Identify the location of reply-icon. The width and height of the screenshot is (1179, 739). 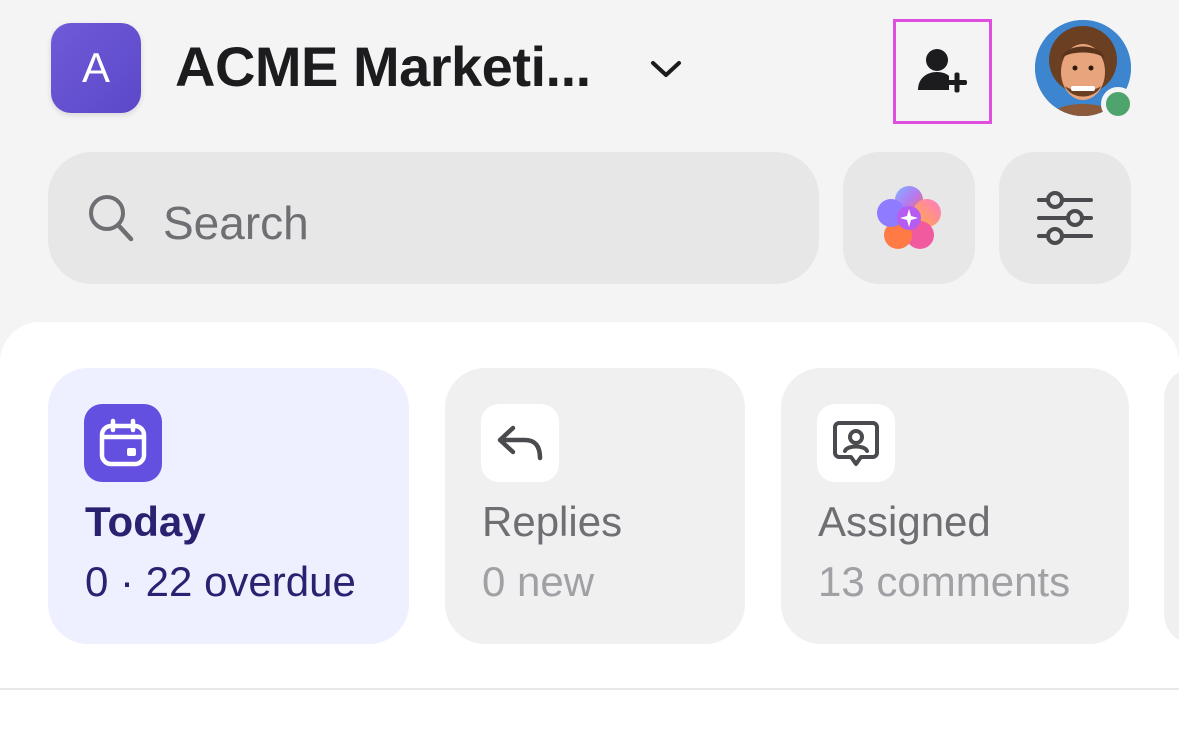
(520, 443).